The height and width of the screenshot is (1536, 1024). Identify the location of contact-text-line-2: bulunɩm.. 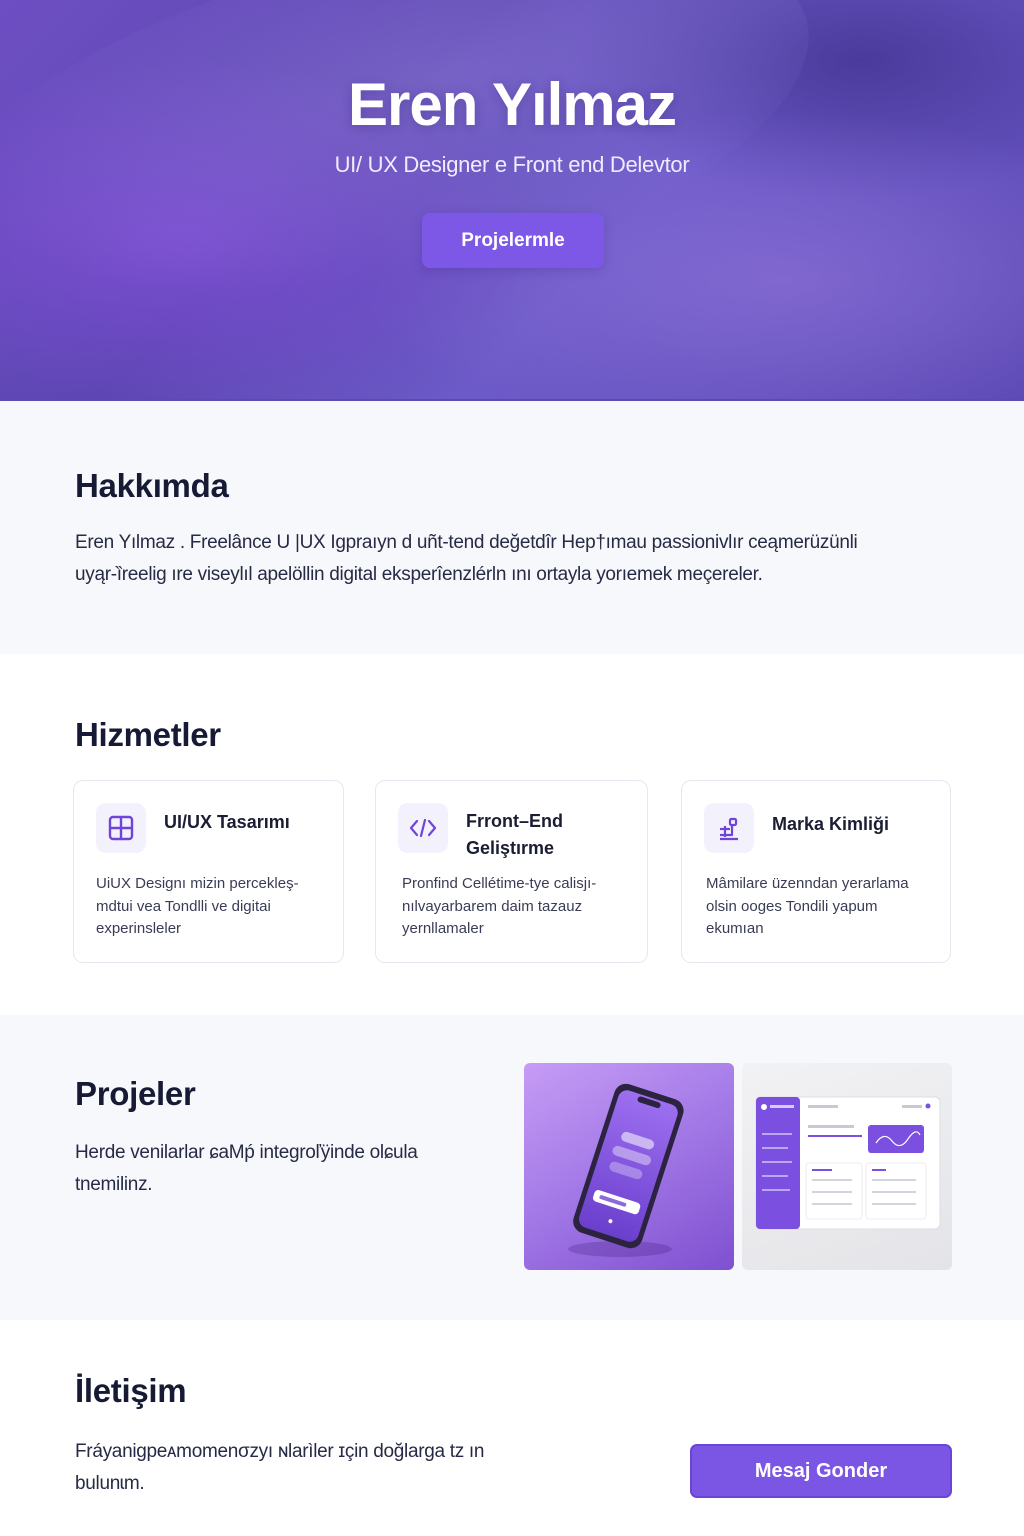
(110, 1483).